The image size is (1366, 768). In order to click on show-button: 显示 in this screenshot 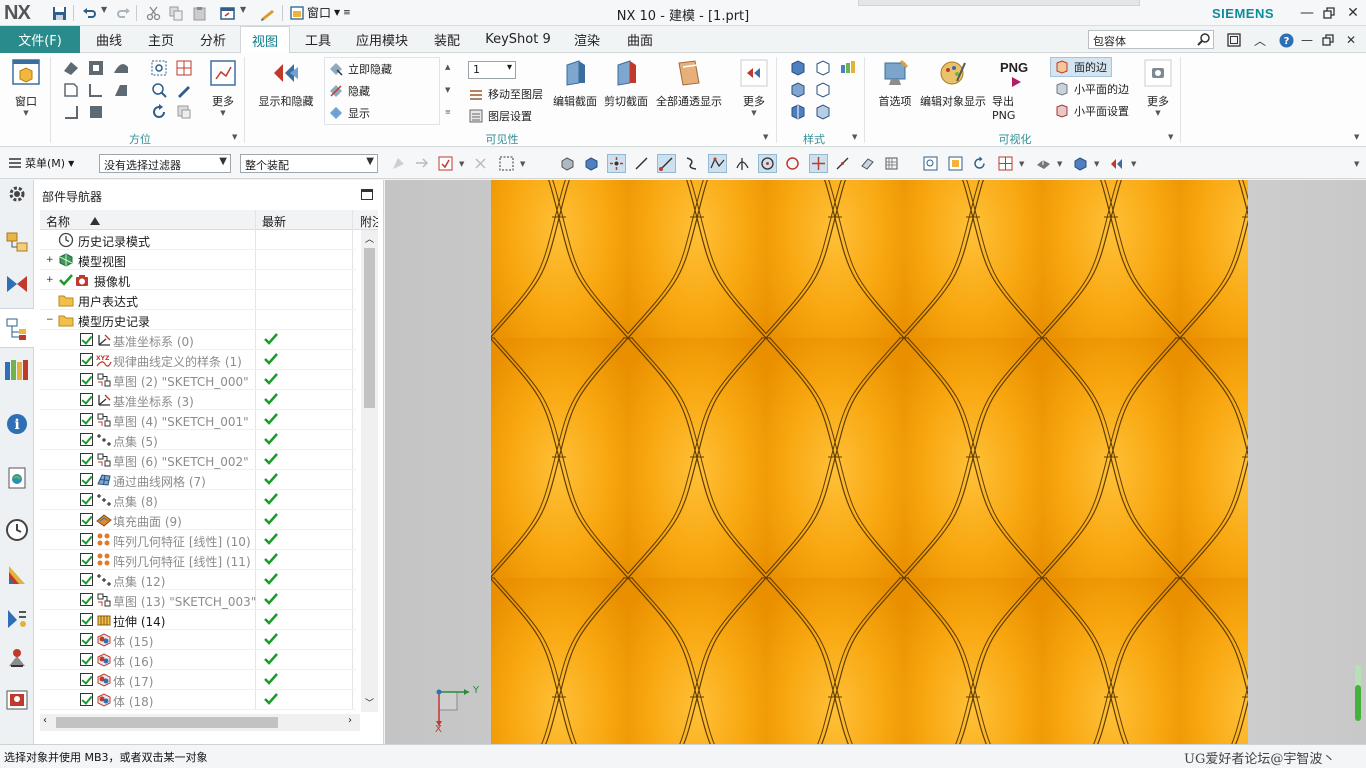, I will do `click(349, 113)`.